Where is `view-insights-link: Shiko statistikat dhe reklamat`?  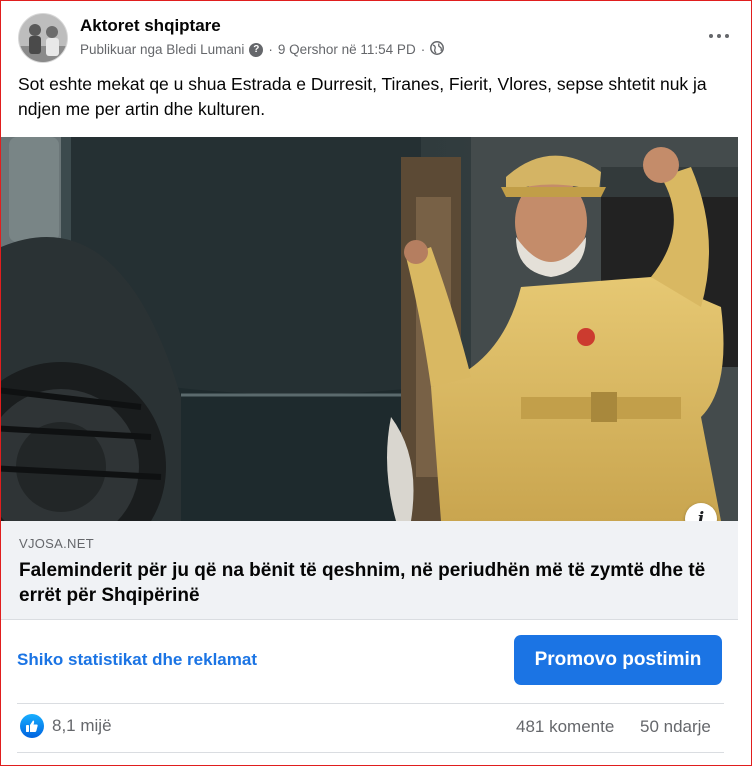 view-insights-link: Shiko statistikat dhe reklamat is located at coordinates (137, 660).